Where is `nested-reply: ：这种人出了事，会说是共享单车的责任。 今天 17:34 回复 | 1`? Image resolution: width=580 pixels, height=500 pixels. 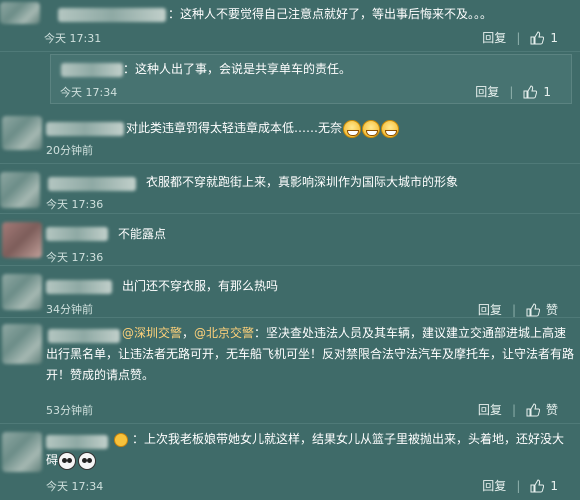
nested-reply: ：这种人出了事，会说是共享单车的责任。 今天 17:34 回复 | 1 is located at coordinates (311, 79).